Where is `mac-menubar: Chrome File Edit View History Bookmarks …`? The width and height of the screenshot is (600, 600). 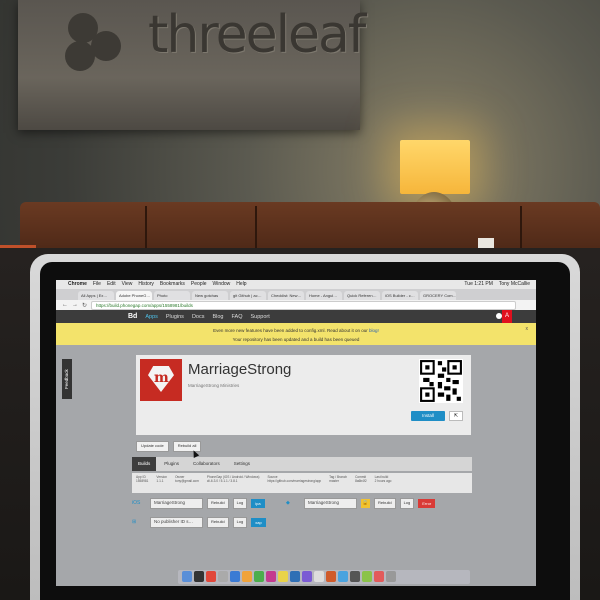
mac-menubar: Chrome File Edit View History Bookmarks … is located at coordinates (296, 284).